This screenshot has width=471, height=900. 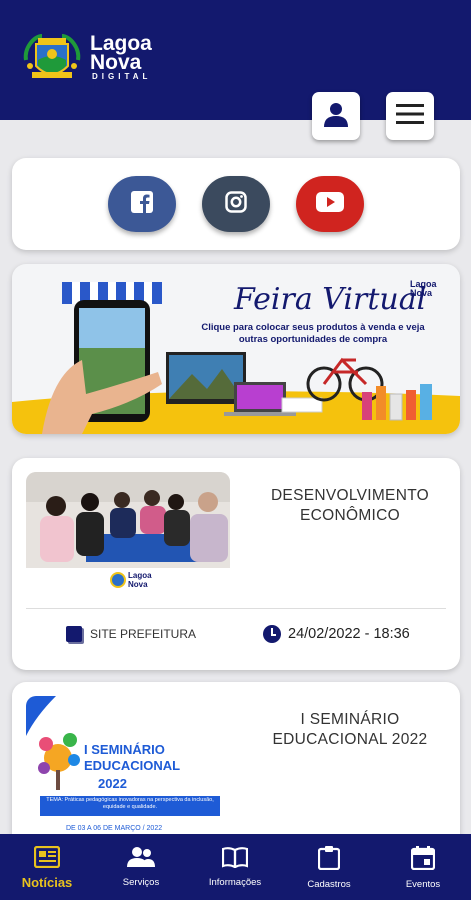 I want to click on banner-logo-line2: Nova, so click(x=421, y=293).